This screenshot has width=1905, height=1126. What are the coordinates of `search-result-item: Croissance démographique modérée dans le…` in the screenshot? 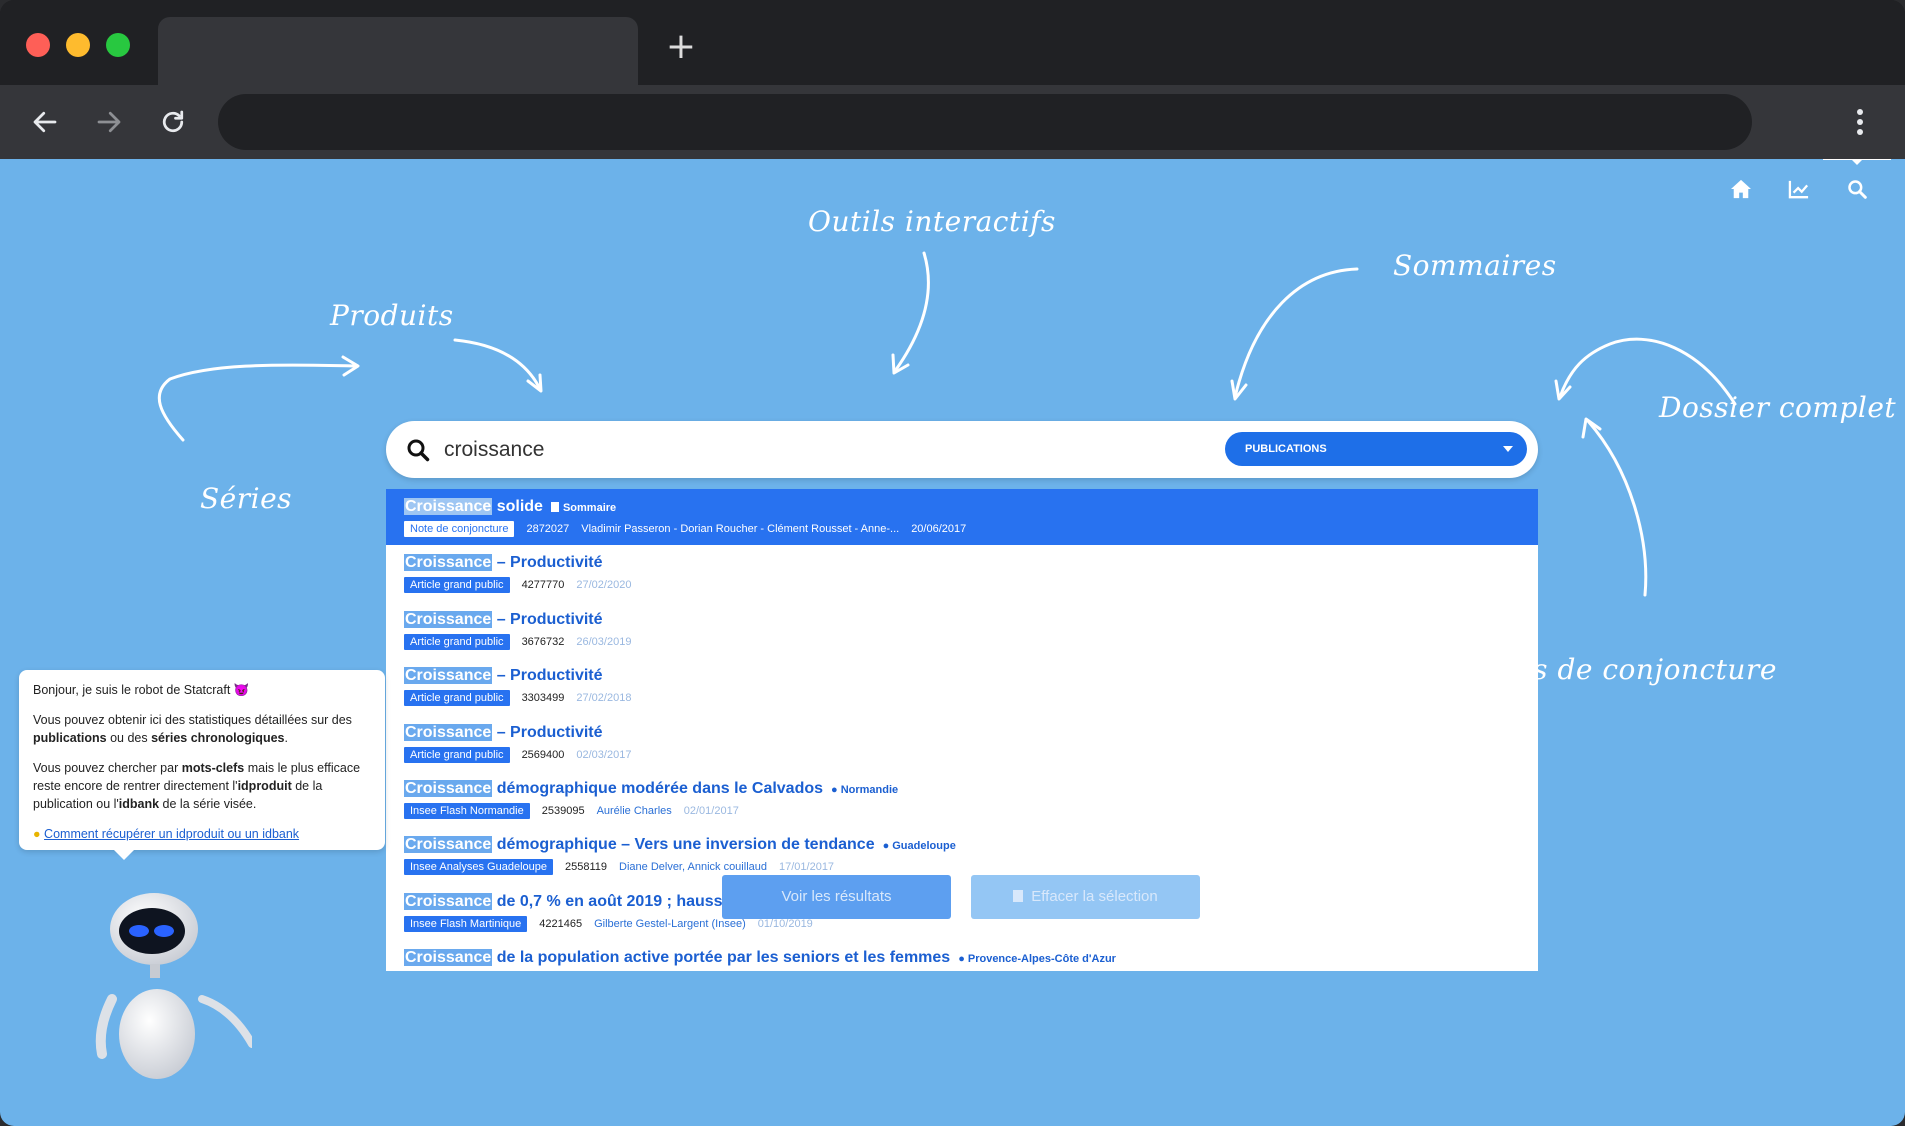 It's located at (962, 799).